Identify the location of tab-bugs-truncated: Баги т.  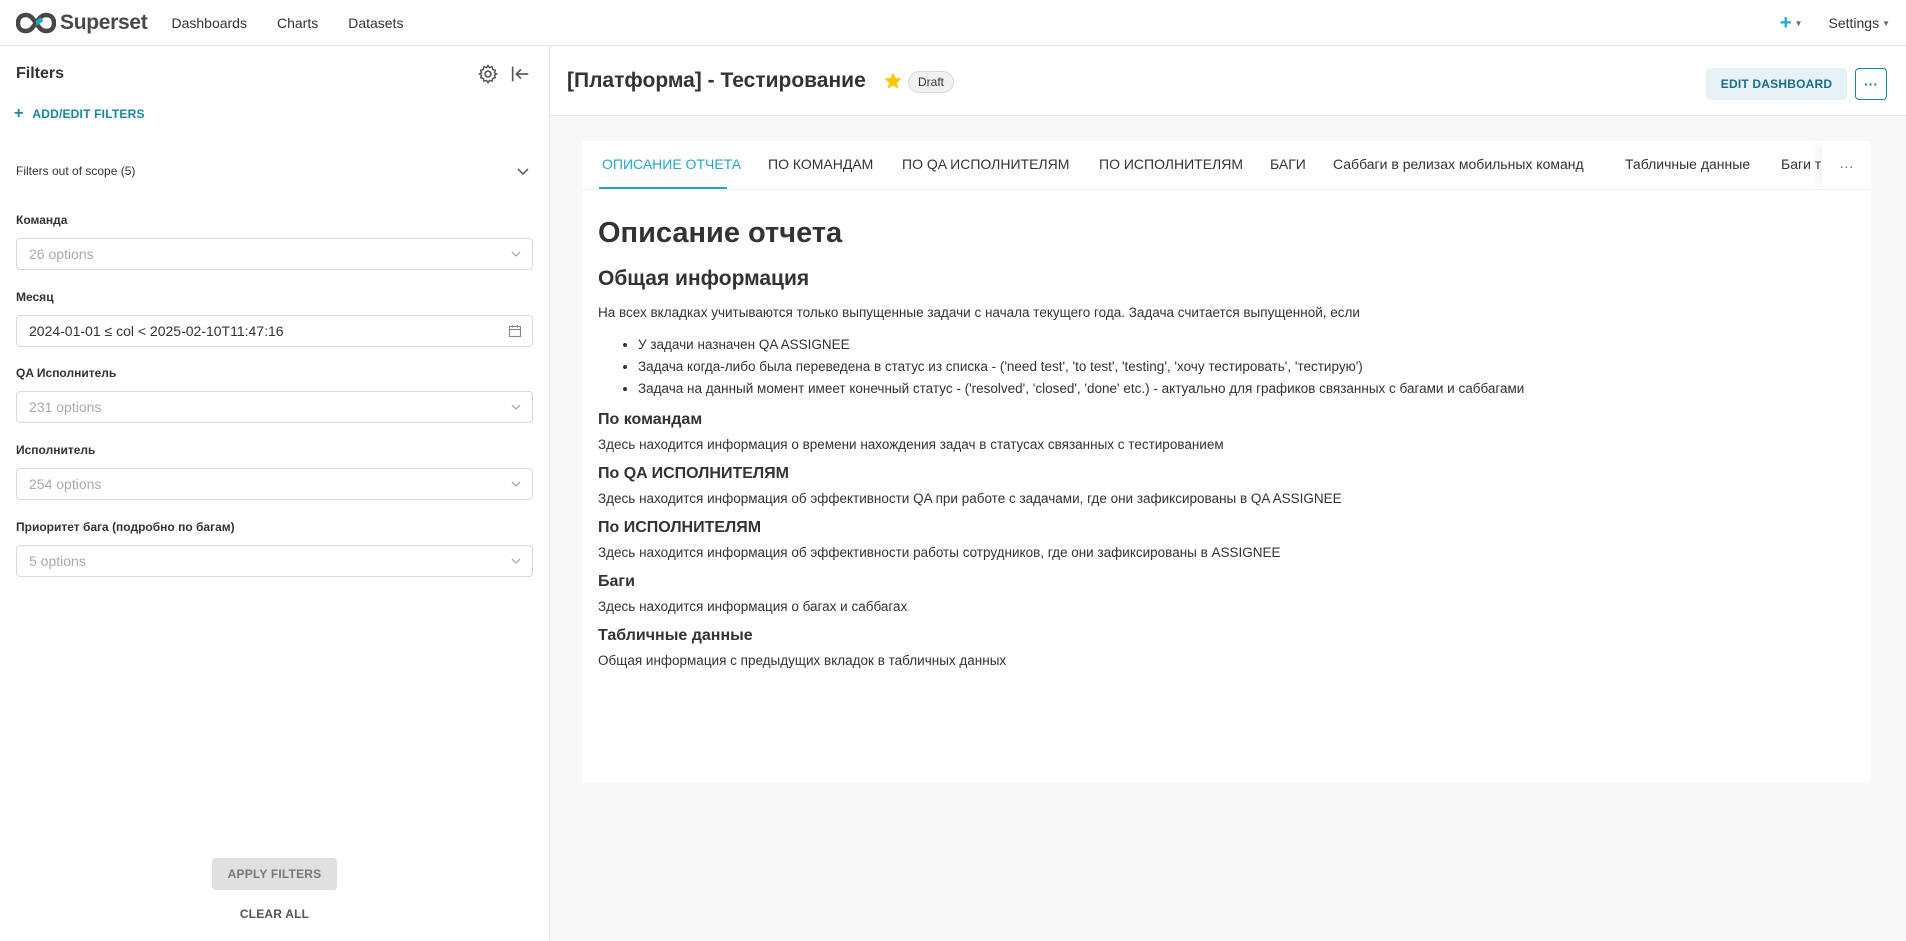
(1801, 164).